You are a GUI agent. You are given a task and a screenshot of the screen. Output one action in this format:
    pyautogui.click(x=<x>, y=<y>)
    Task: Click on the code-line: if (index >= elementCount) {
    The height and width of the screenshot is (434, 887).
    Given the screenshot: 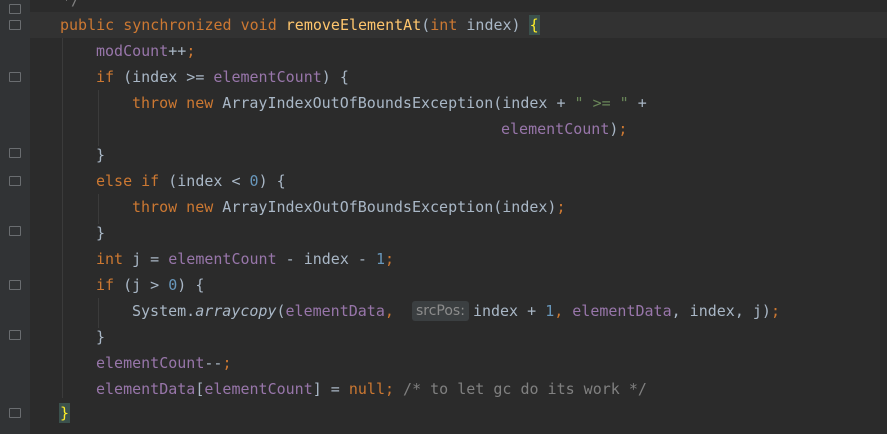 What is the action you would take?
    pyautogui.click(x=222, y=77)
    